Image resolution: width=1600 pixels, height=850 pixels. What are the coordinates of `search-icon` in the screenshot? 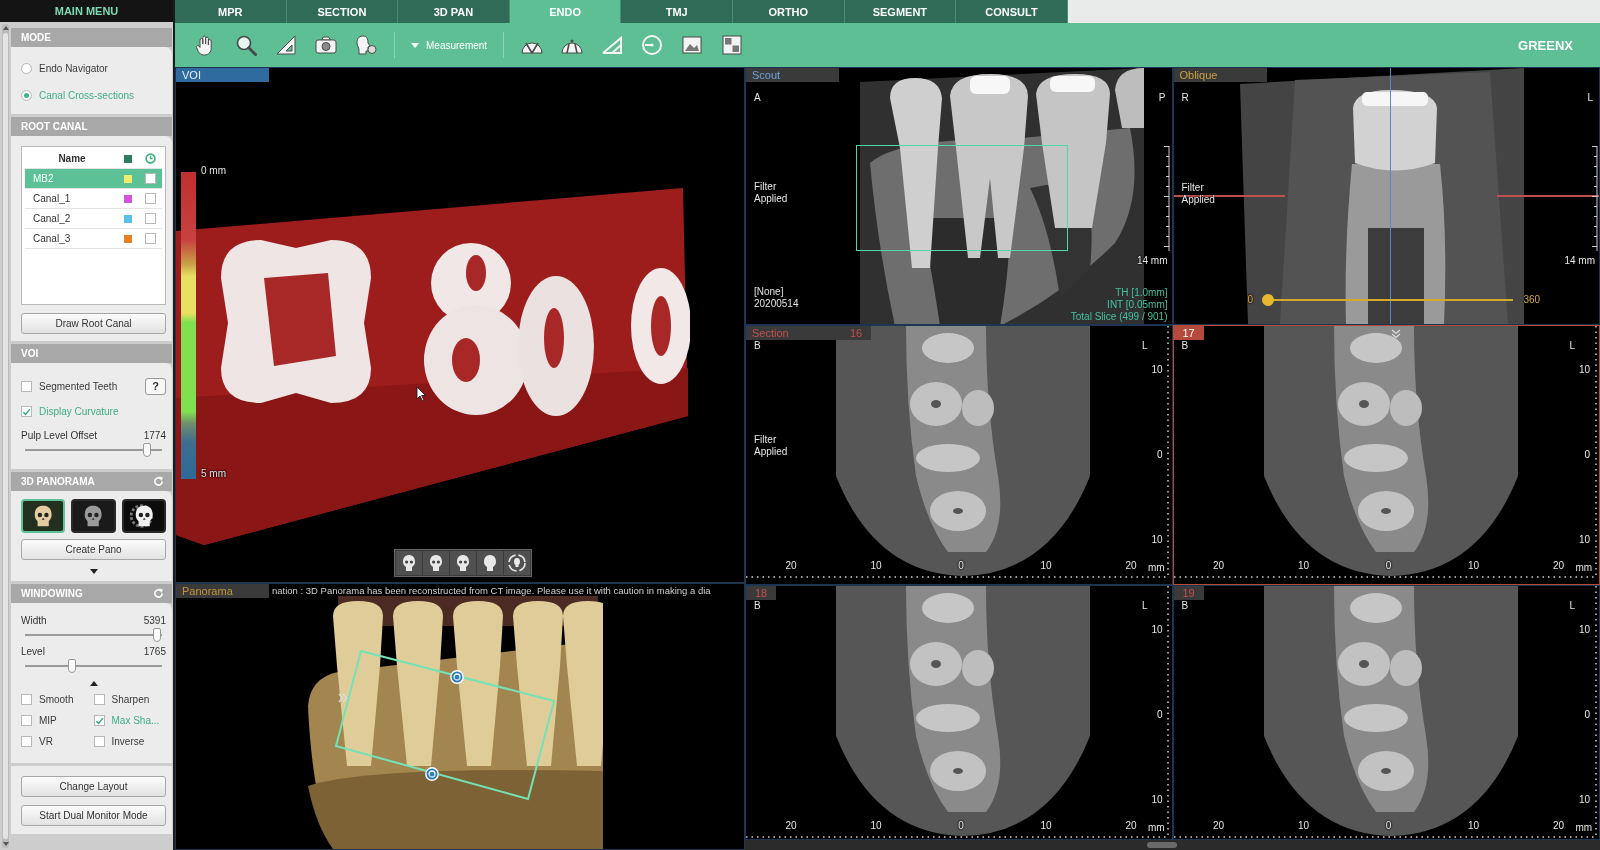 It's located at (246, 45).